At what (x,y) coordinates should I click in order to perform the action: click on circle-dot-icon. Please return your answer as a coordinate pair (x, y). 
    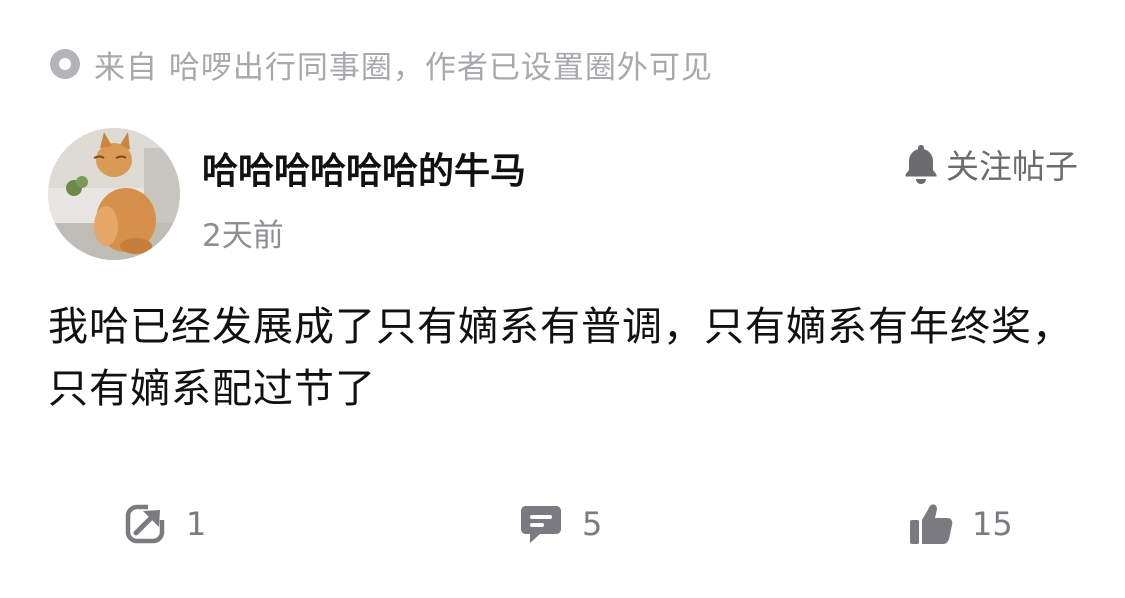
    Looking at the image, I should click on (65, 64).